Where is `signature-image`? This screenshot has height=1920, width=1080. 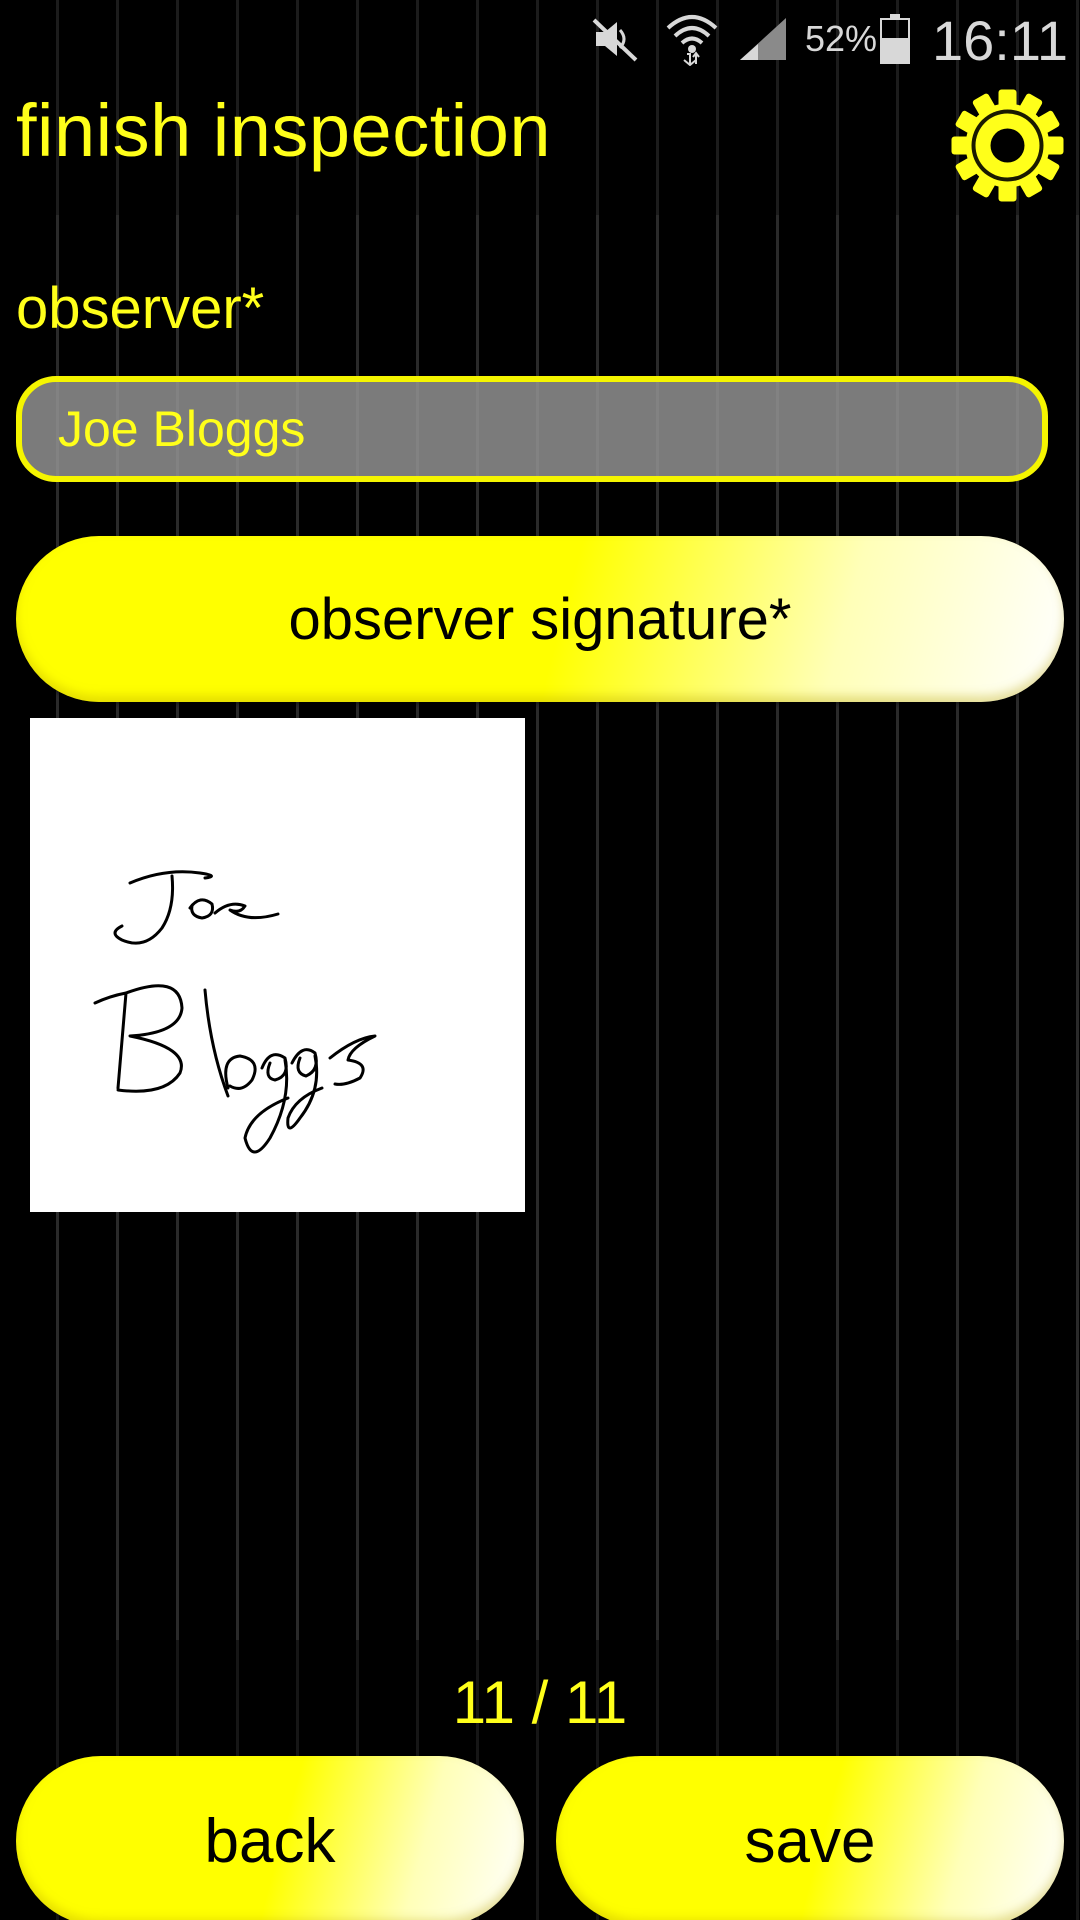
signature-image is located at coordinates (277, 965).